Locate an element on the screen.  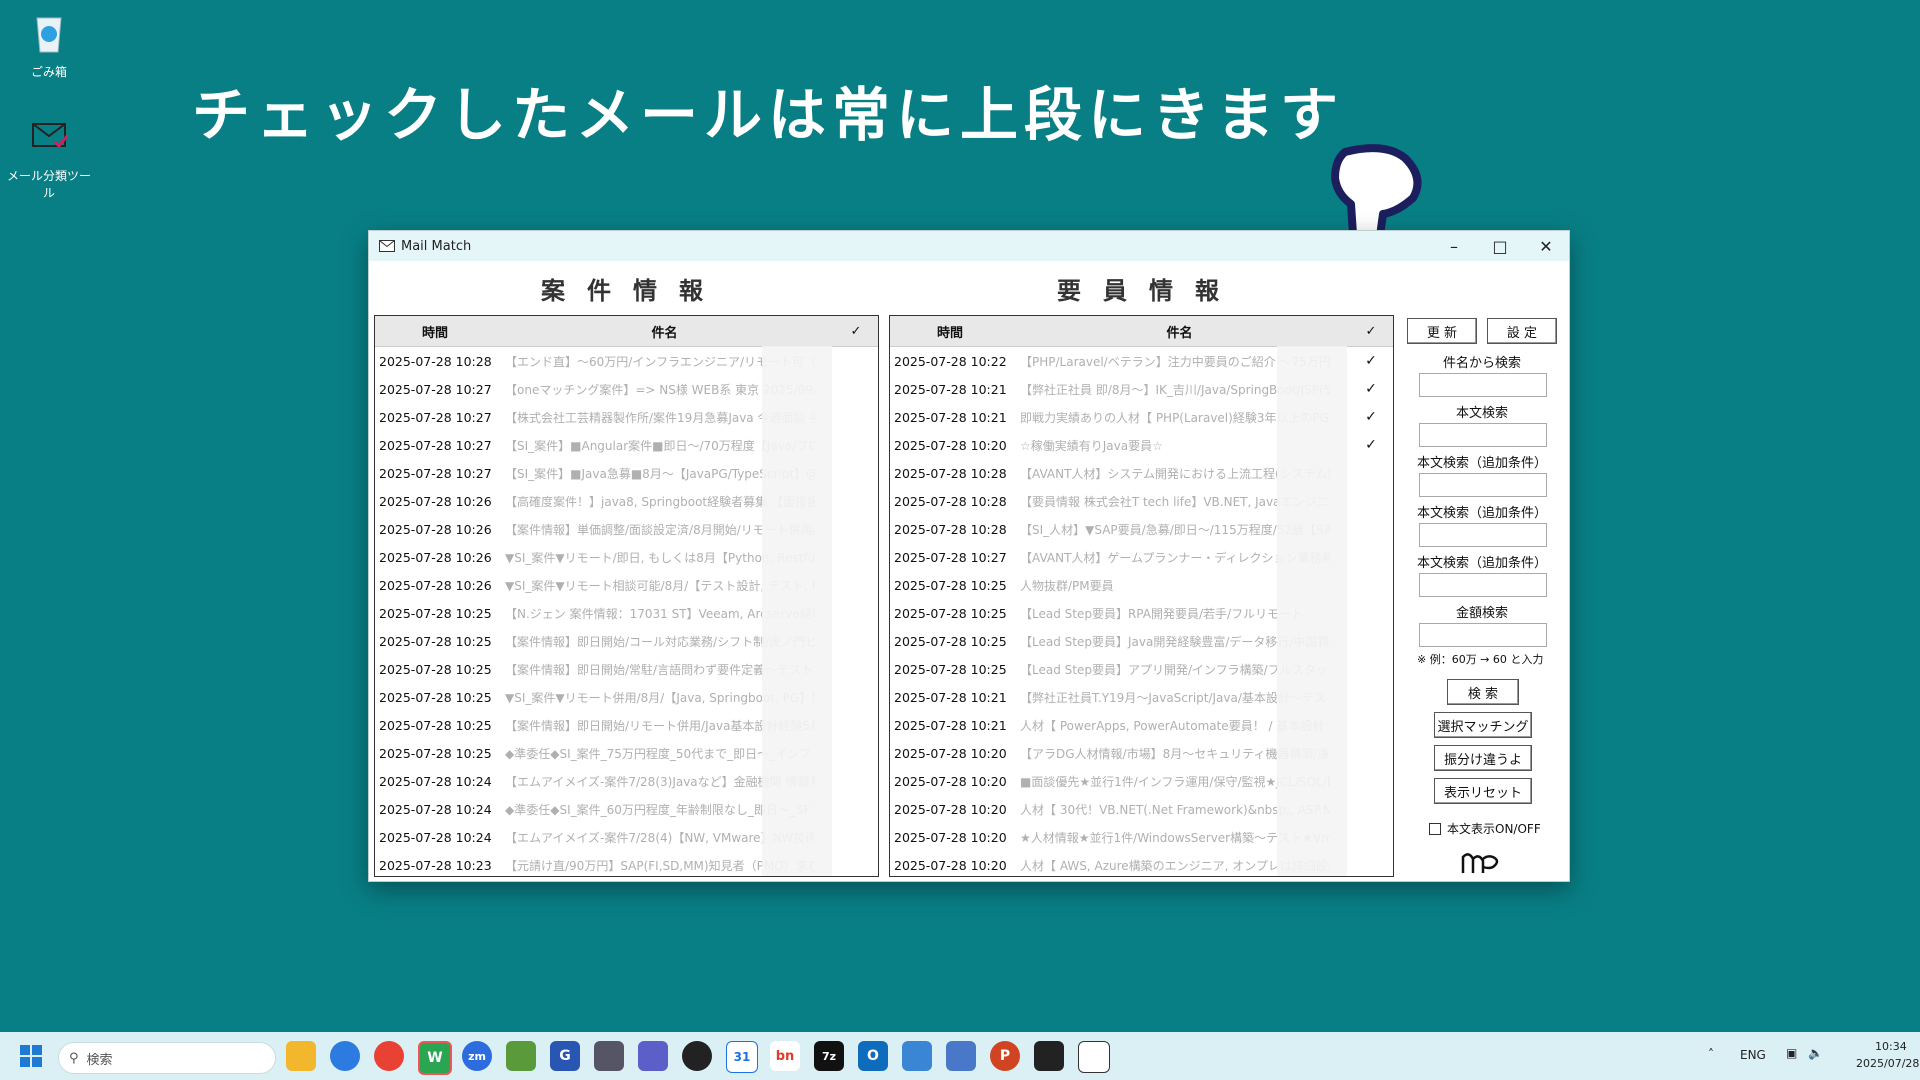
notepad-icon is located at coordinates (917, 1056).